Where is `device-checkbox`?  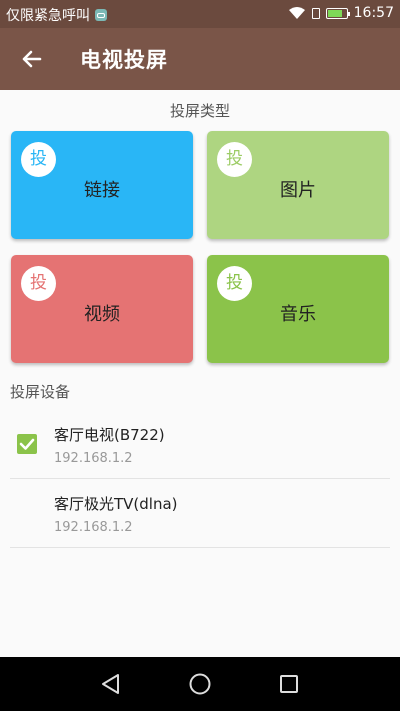 device-checkbox is located at coordinates (27, 444).